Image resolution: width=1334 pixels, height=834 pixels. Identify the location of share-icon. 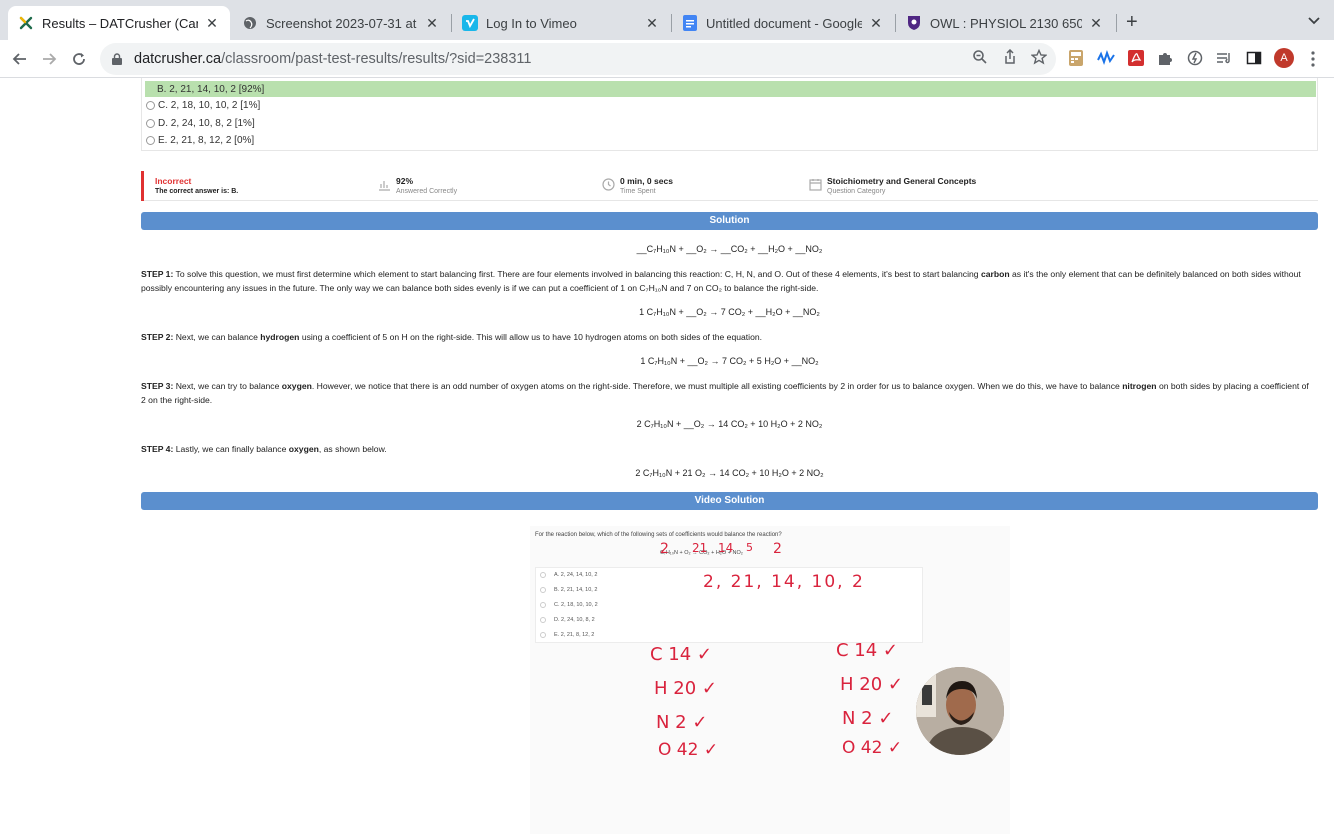
(1010, 57).